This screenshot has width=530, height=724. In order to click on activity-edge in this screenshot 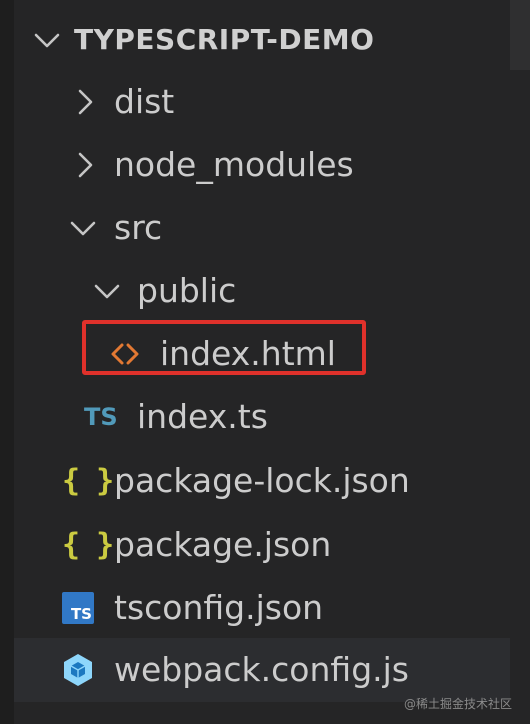, I will do `click(7, 362)`.